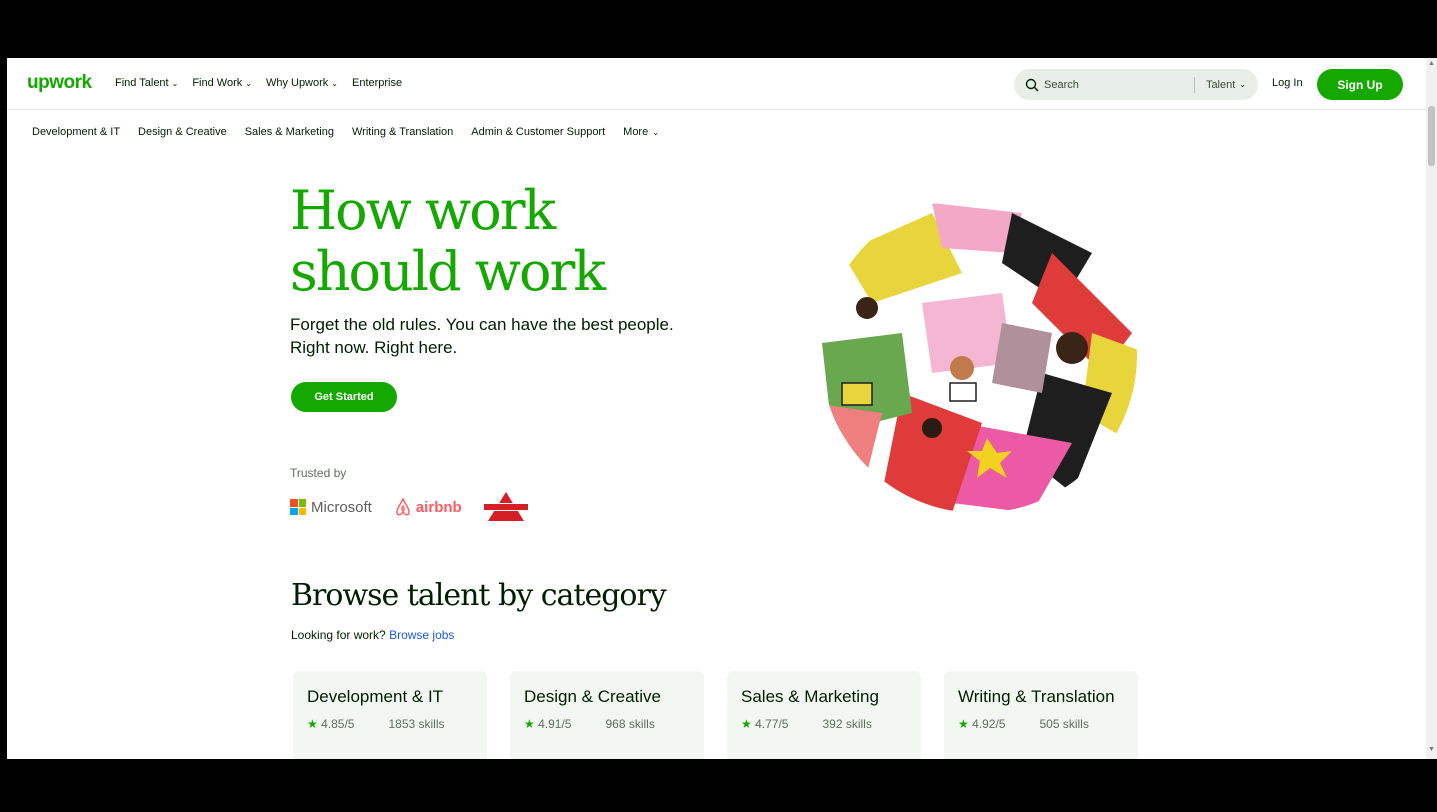 Image resolution: width=1437 pixels, height=812 pixels. I want to click on microsoft-icon, so click(298, 507).